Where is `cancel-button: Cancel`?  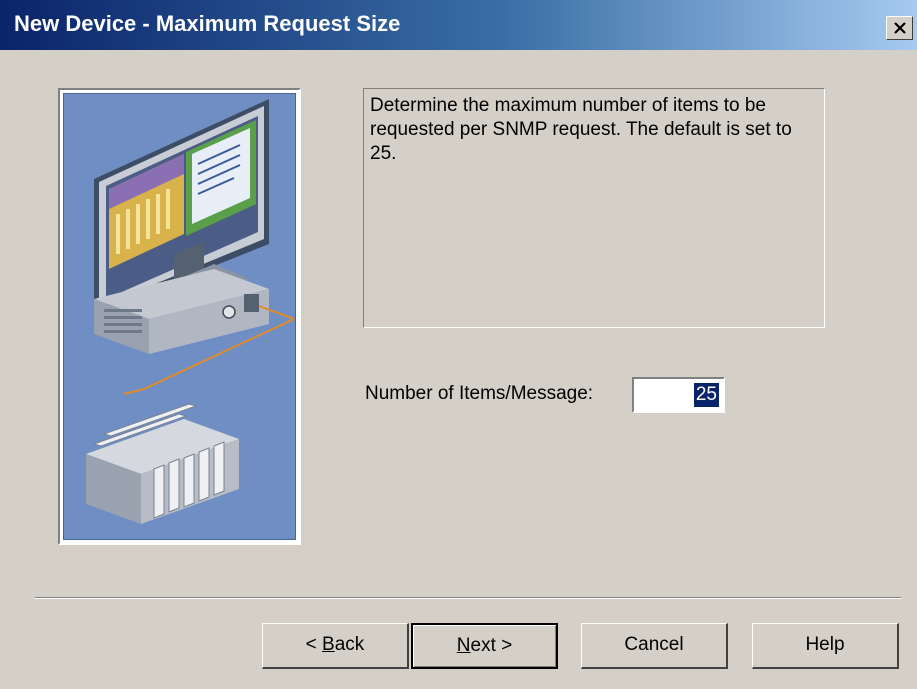
cancel-button: Cancel is located at coordinates (654, 646).